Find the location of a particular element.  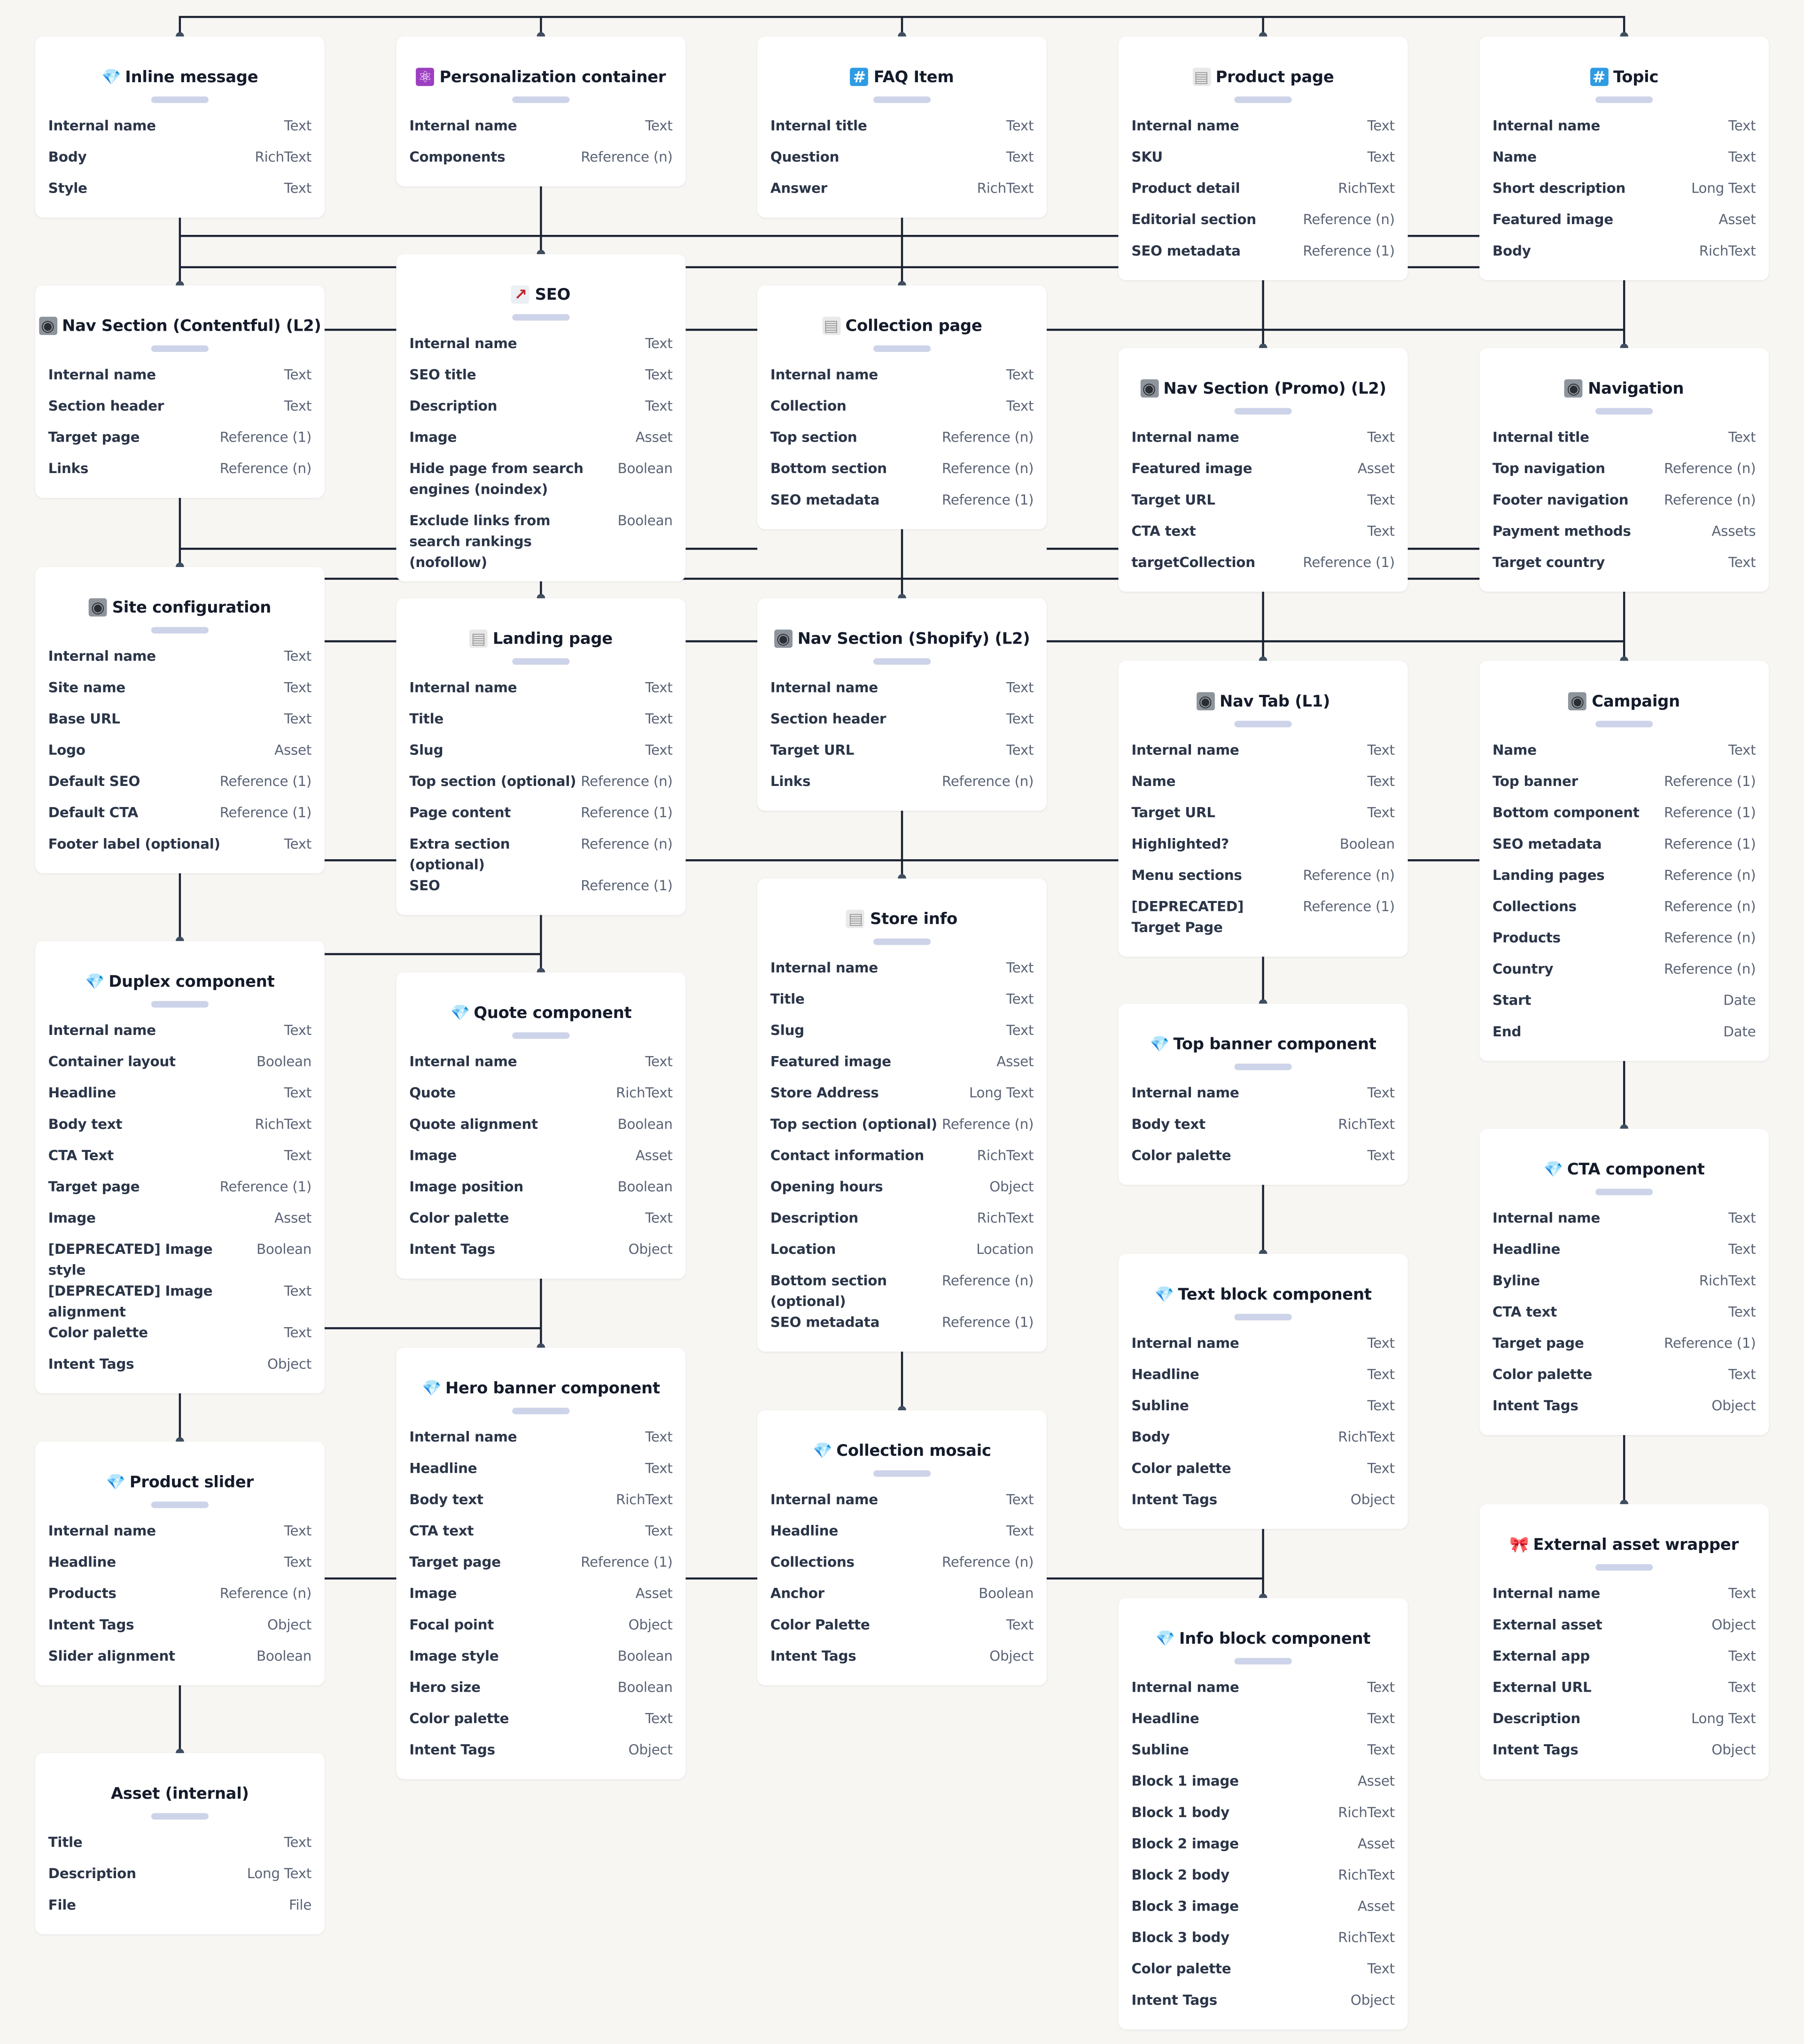

field-row: Block 2 image Asset is located at coordinates (1263, 1849).